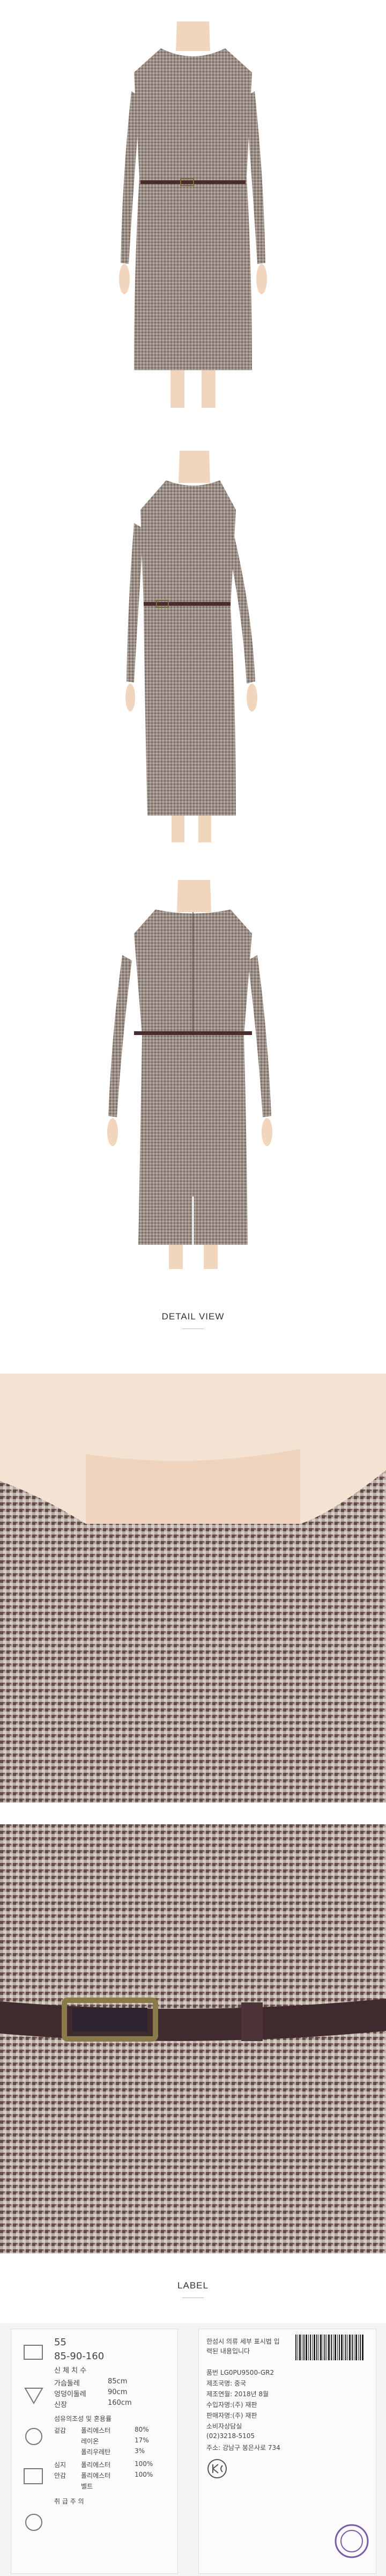 The image size is (386, 2576). What do you see at coordinates (228, 2351) in the screenshot?
I see `notice-line-2: 력된 내용입니다` at bounding box center [228, 2351].